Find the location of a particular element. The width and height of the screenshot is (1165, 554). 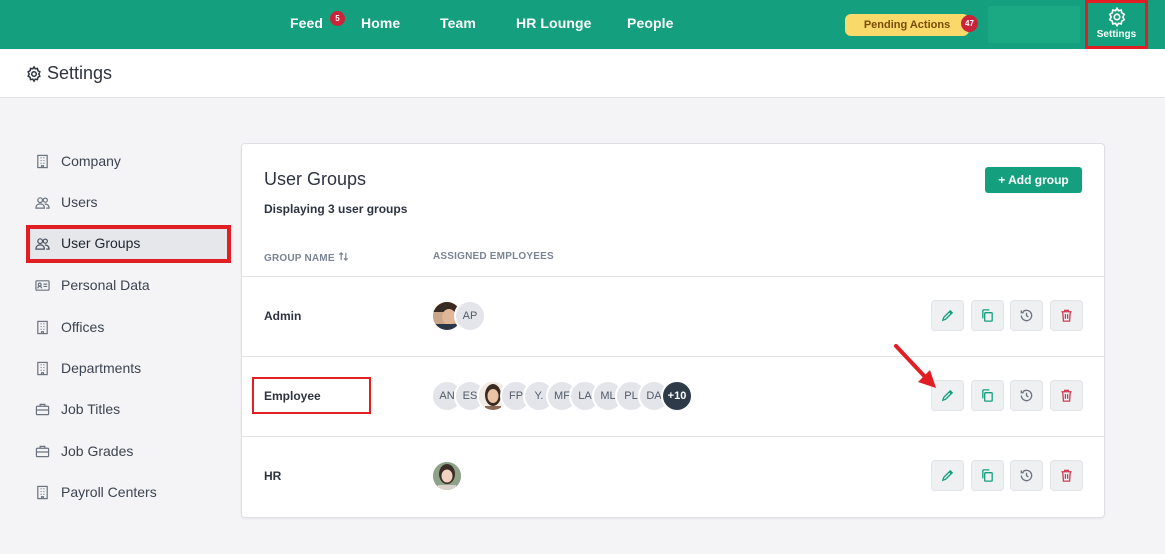

group-name: Employee is located at coordinates (292, 396).